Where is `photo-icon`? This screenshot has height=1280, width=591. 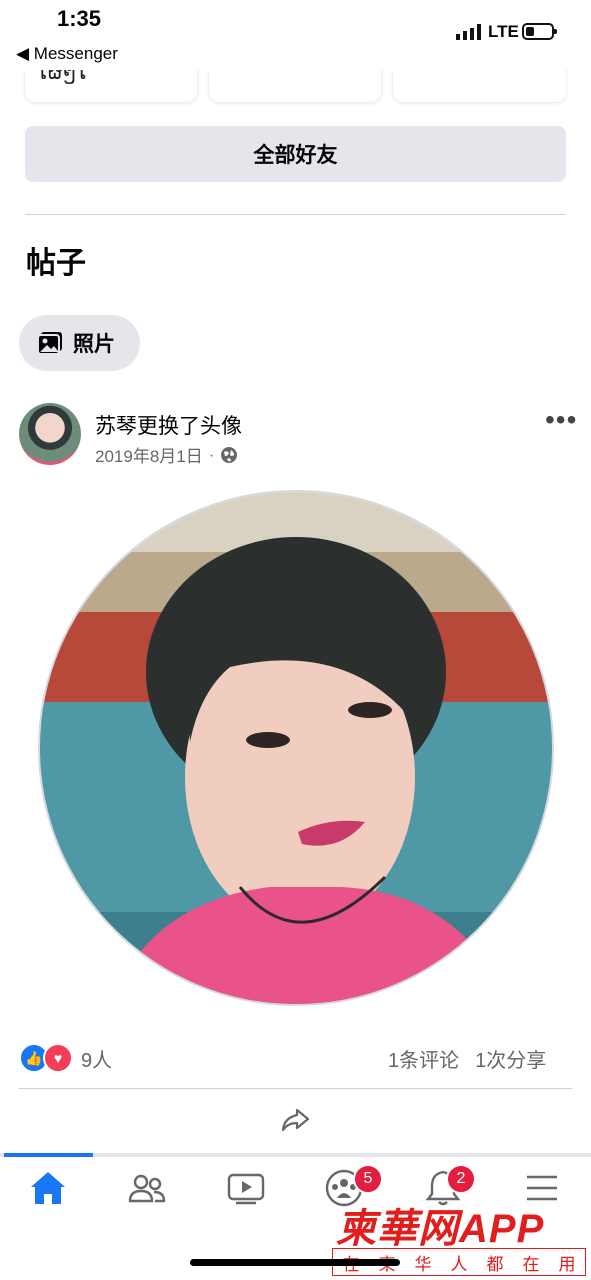
photo-icon is located at coordinates (49, 343).